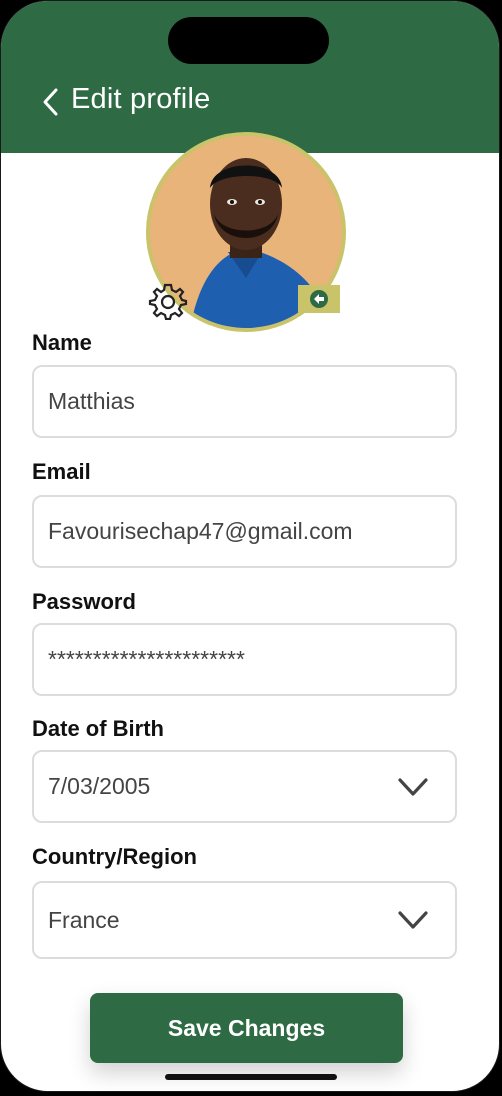 This screenshot has height=1096, width=502. Describe the element at coordinates (248, 40) in the screenshot. I see `dynamic-island` at that location.